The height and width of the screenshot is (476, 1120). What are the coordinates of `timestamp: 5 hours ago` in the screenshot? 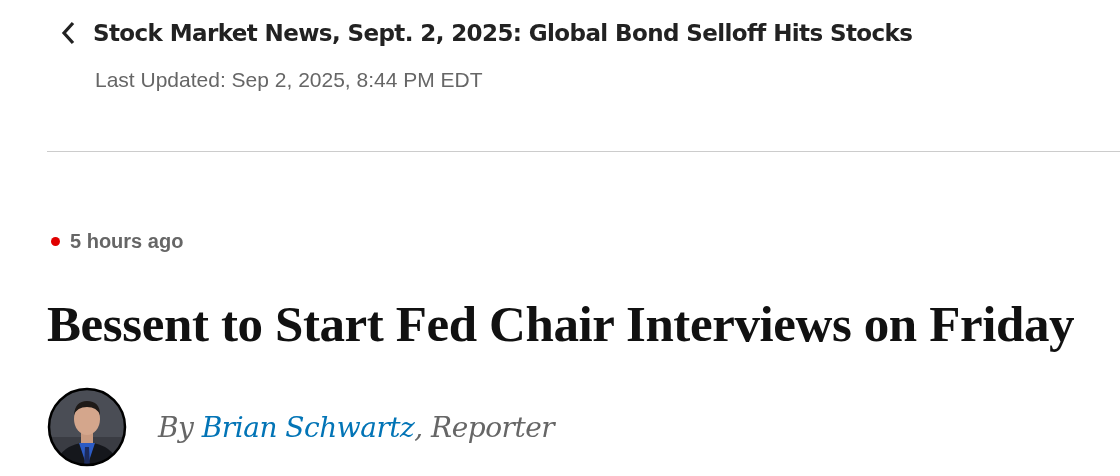 It's located at (127, 241).